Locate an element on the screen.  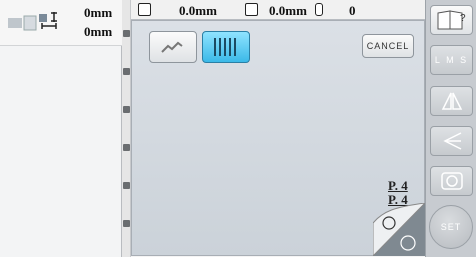
stitch-count: 0 is located at coordinates (352, 10).